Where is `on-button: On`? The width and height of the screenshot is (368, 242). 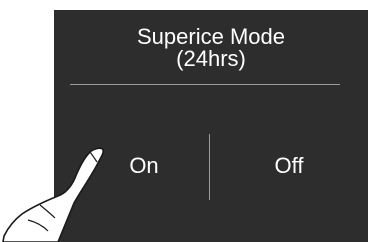 on-button: On is located at coordinates (144, 166).